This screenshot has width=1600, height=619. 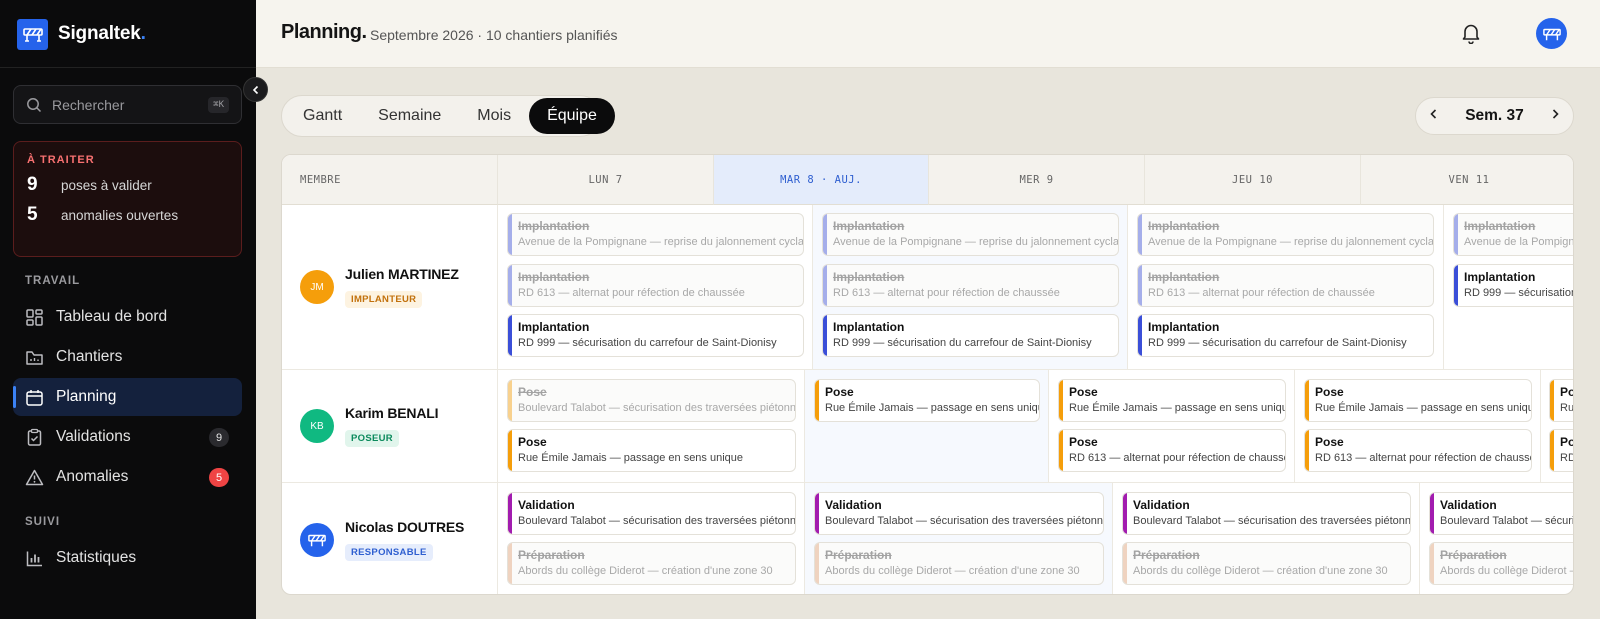 What do you see at coordinates (390, 180) in the screenshot?
I see `column-header-member: MEMBRE` at bounding box center [390, 180].